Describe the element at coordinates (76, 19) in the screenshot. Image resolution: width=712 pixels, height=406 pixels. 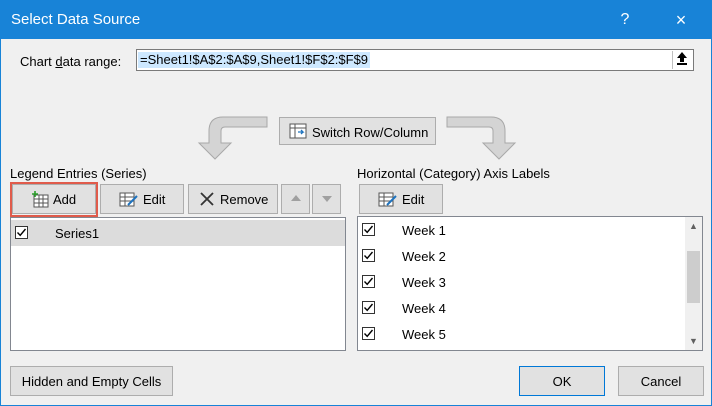
I see `dialog-title: Select Data Source` at that location.